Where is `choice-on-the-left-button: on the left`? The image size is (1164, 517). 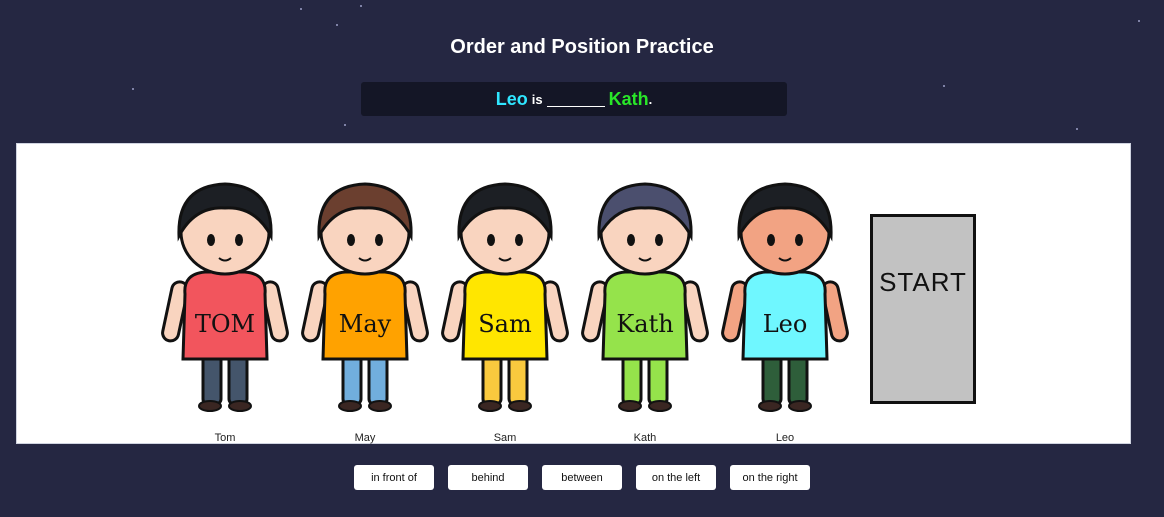 choice-on-the-left-button: on the left is located at coordinates (676, 477).